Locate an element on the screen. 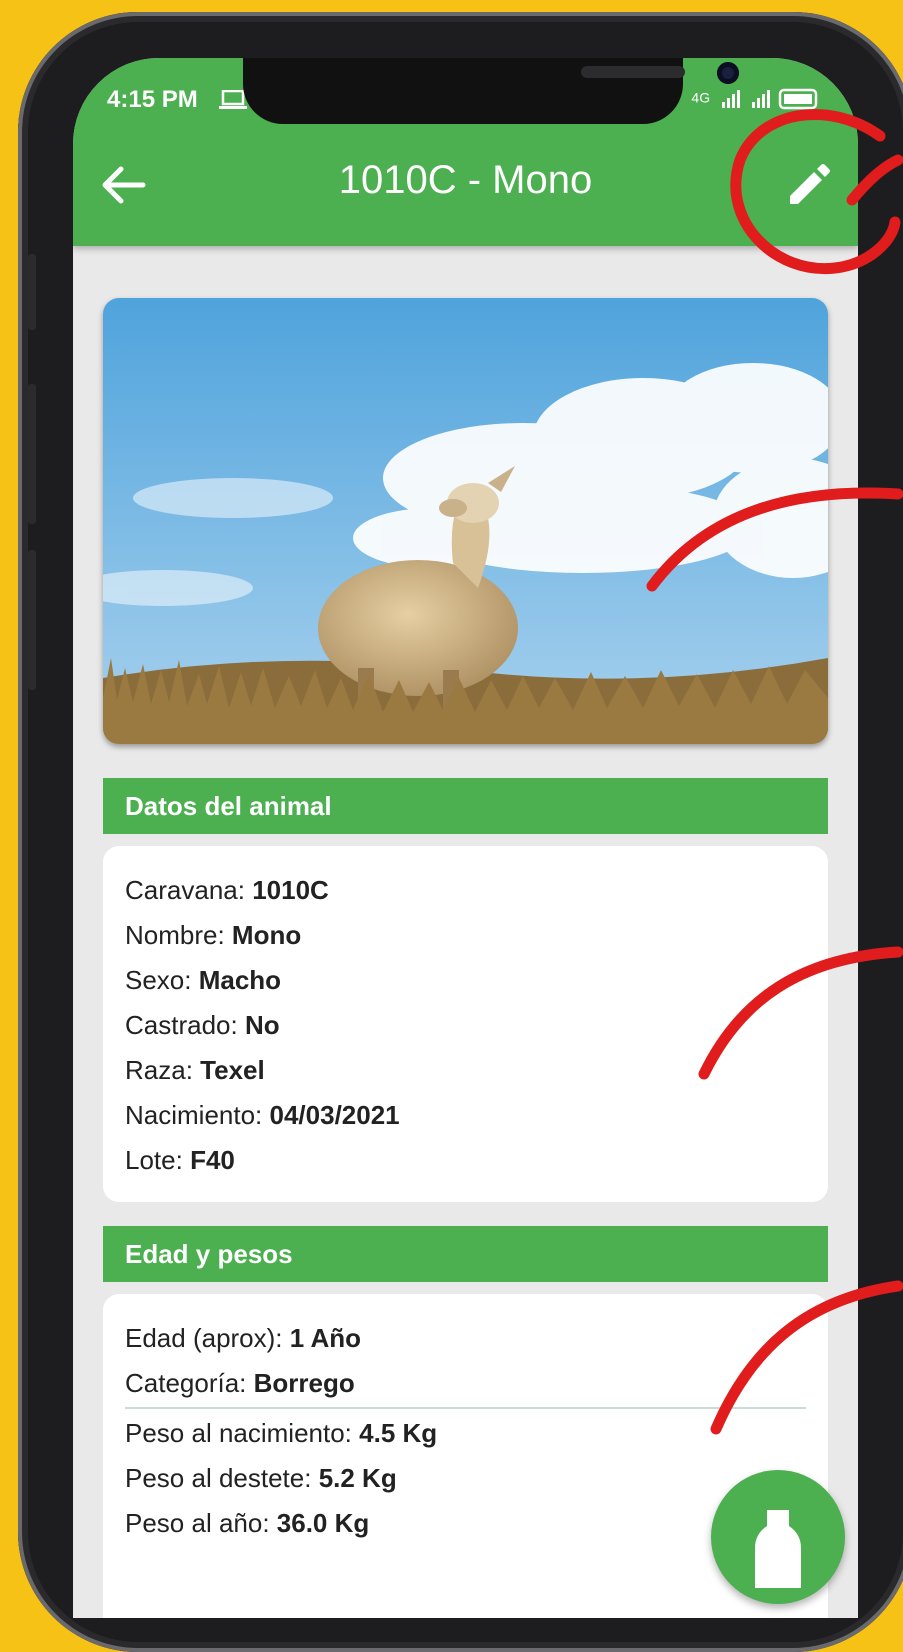 Image resolution: width=903 pixels, height=1652 pixels. datos-row-castrado: Castrado: No is located at coordinates (202, 1025).